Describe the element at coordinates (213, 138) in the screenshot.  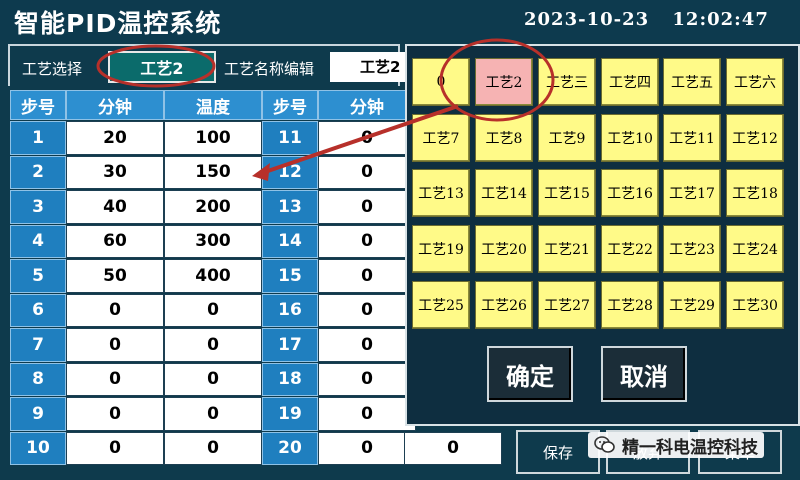
I see `temp-cell: 100` at that location.